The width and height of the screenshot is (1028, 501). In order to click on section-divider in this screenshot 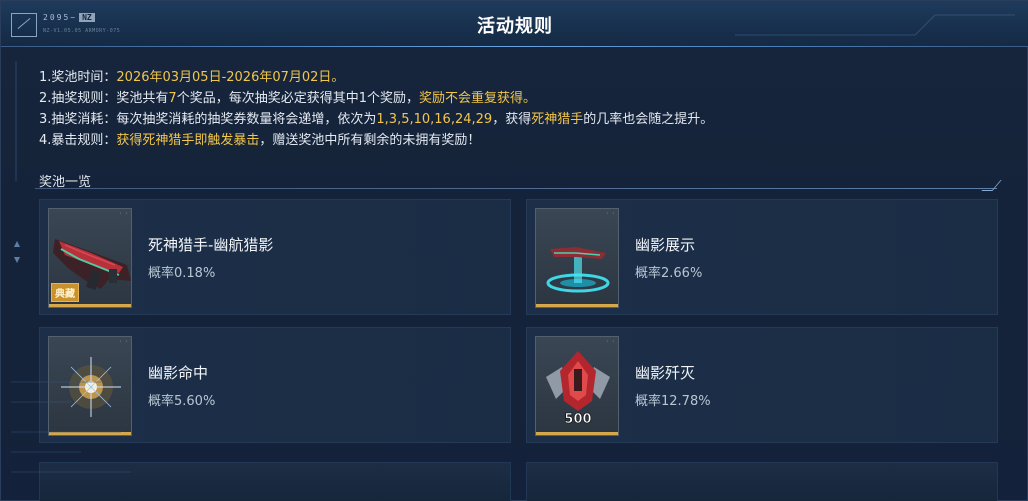, I will do `click(516, 188)`.